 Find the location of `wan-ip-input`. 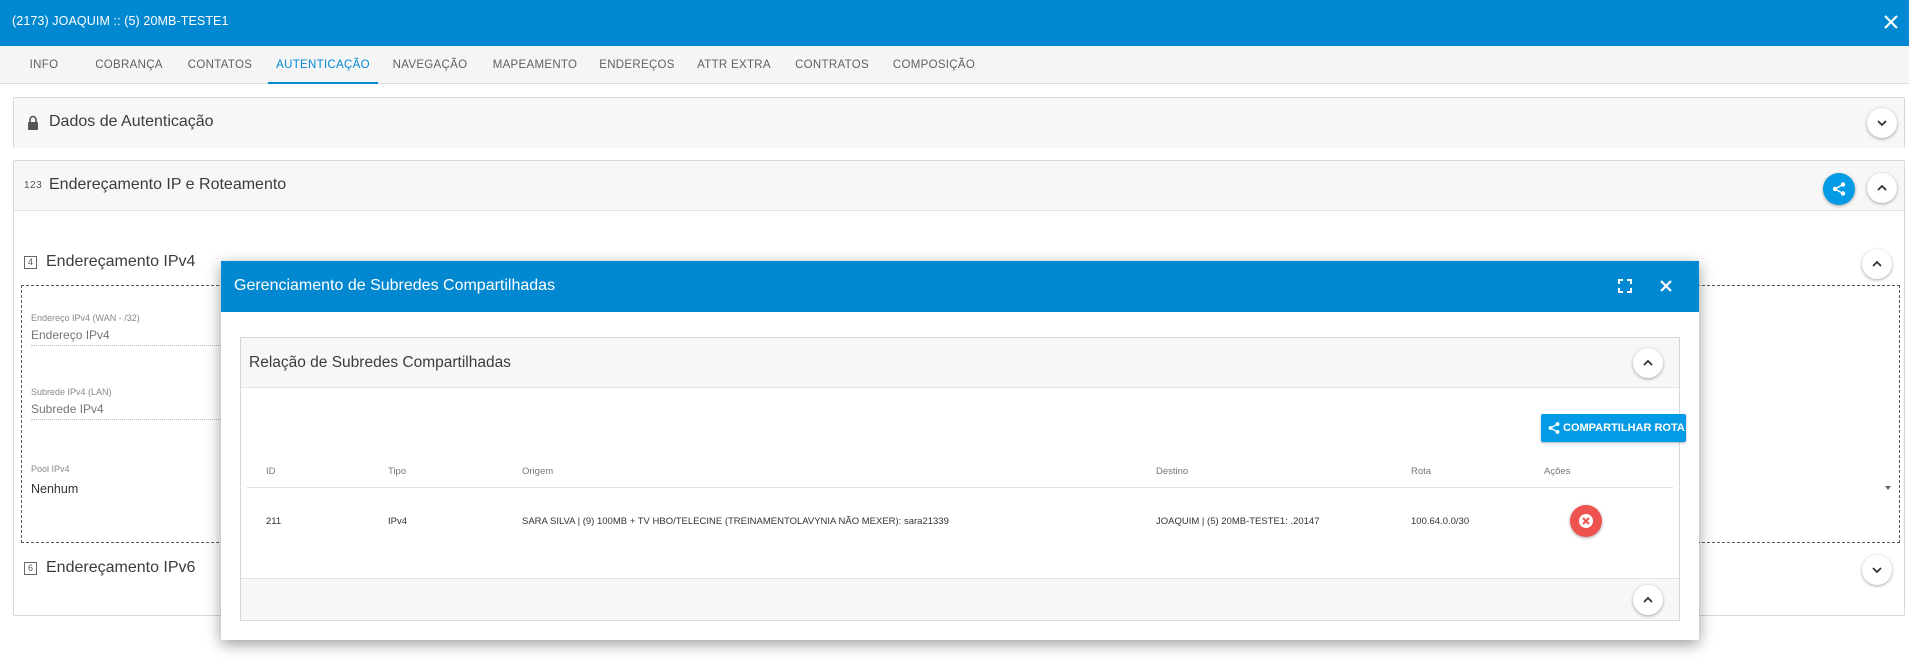

wan-ip-input is located at coordinates (131, 335).